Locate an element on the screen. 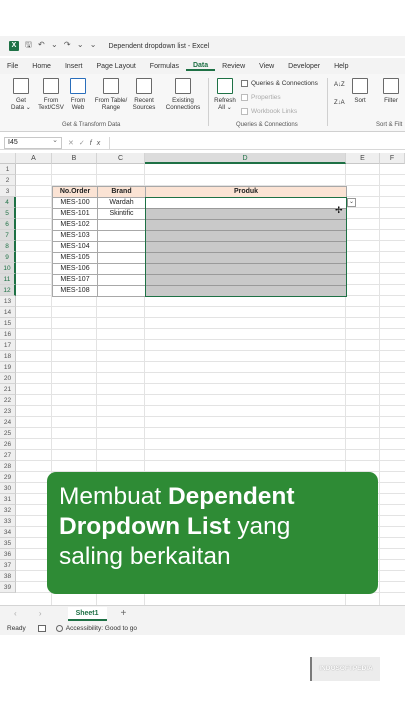 This screenshot has width=405, height=720. add-sheet-button: + is located at coordinates (124, 613).